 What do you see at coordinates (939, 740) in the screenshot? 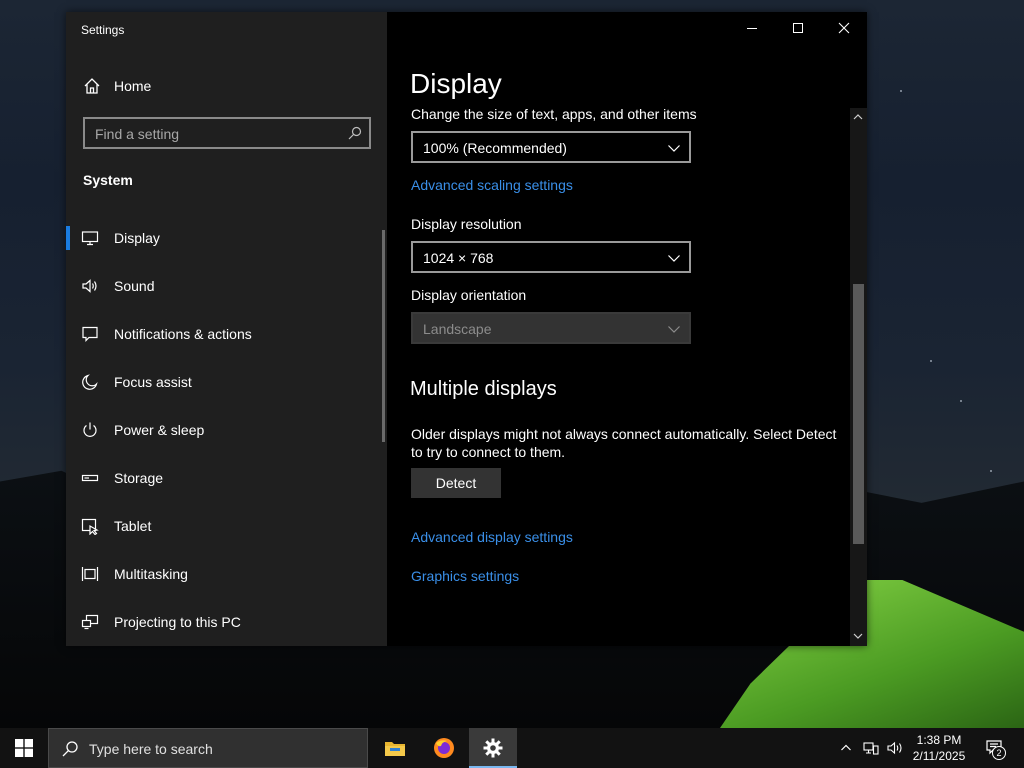
I see `clock-time: 1:38 PM` at bounding box center [939, 740].